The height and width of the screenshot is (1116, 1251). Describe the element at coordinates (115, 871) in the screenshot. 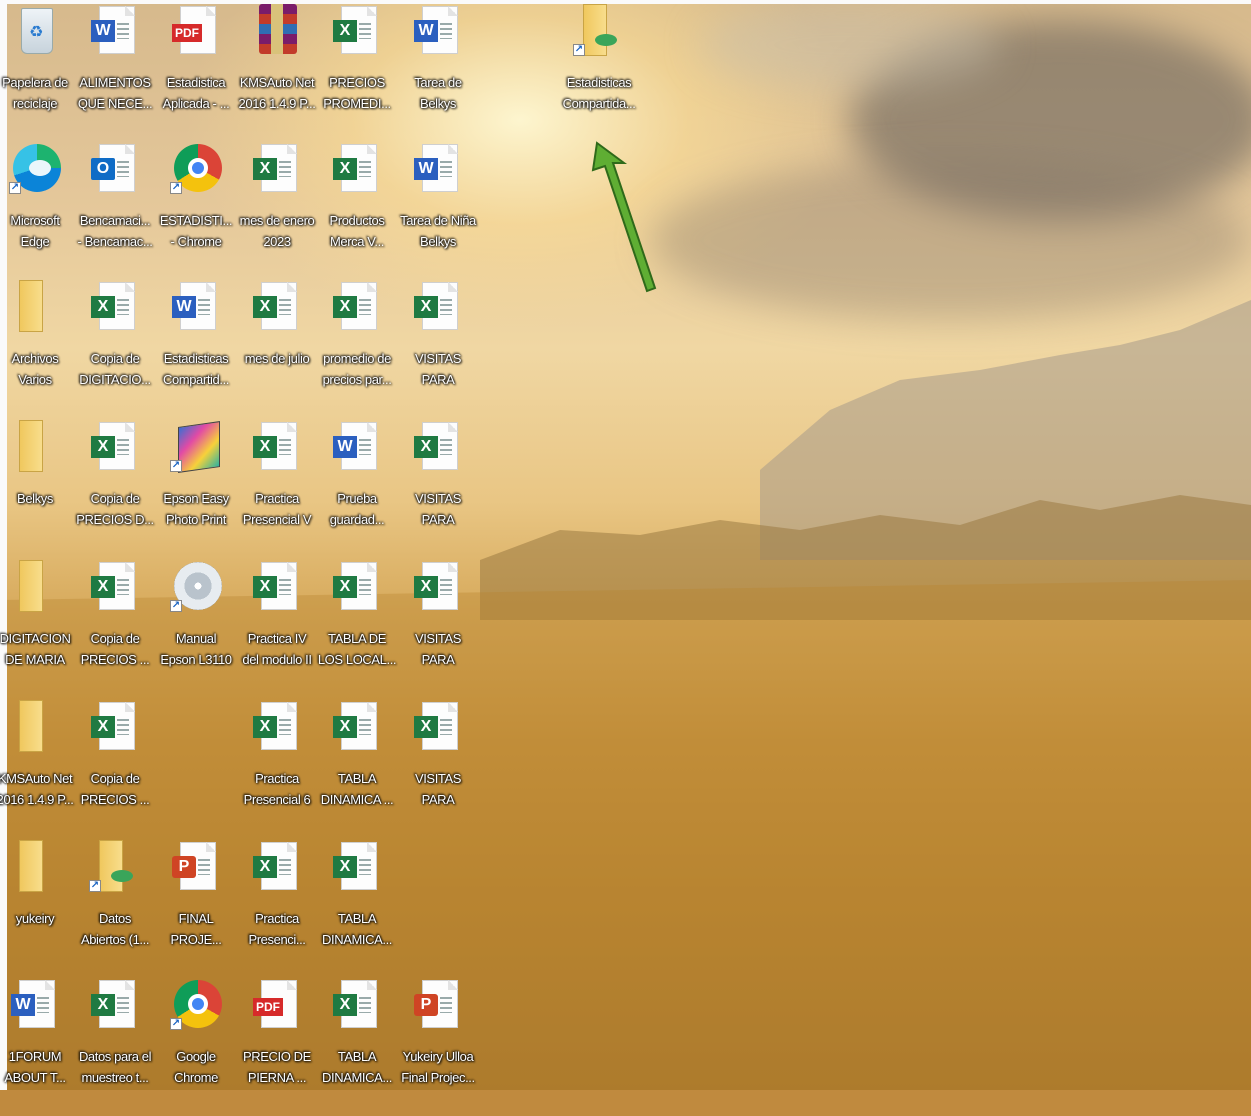

I see `folder-shortcut-icon: ↗` at that location.